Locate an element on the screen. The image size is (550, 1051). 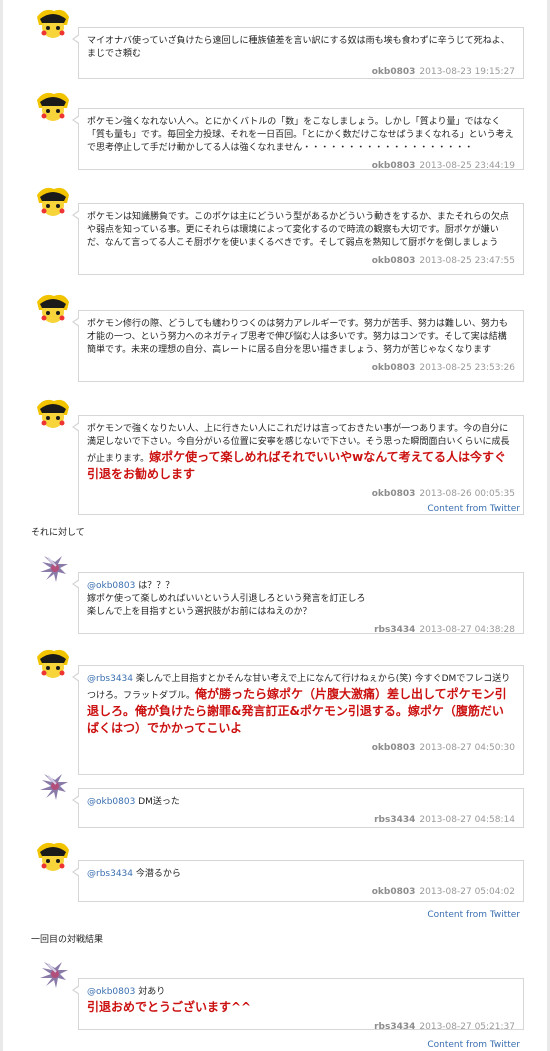
tweet-timestamp: 2013-08-27 05:21:37 is located at coordinates (467, 1027).